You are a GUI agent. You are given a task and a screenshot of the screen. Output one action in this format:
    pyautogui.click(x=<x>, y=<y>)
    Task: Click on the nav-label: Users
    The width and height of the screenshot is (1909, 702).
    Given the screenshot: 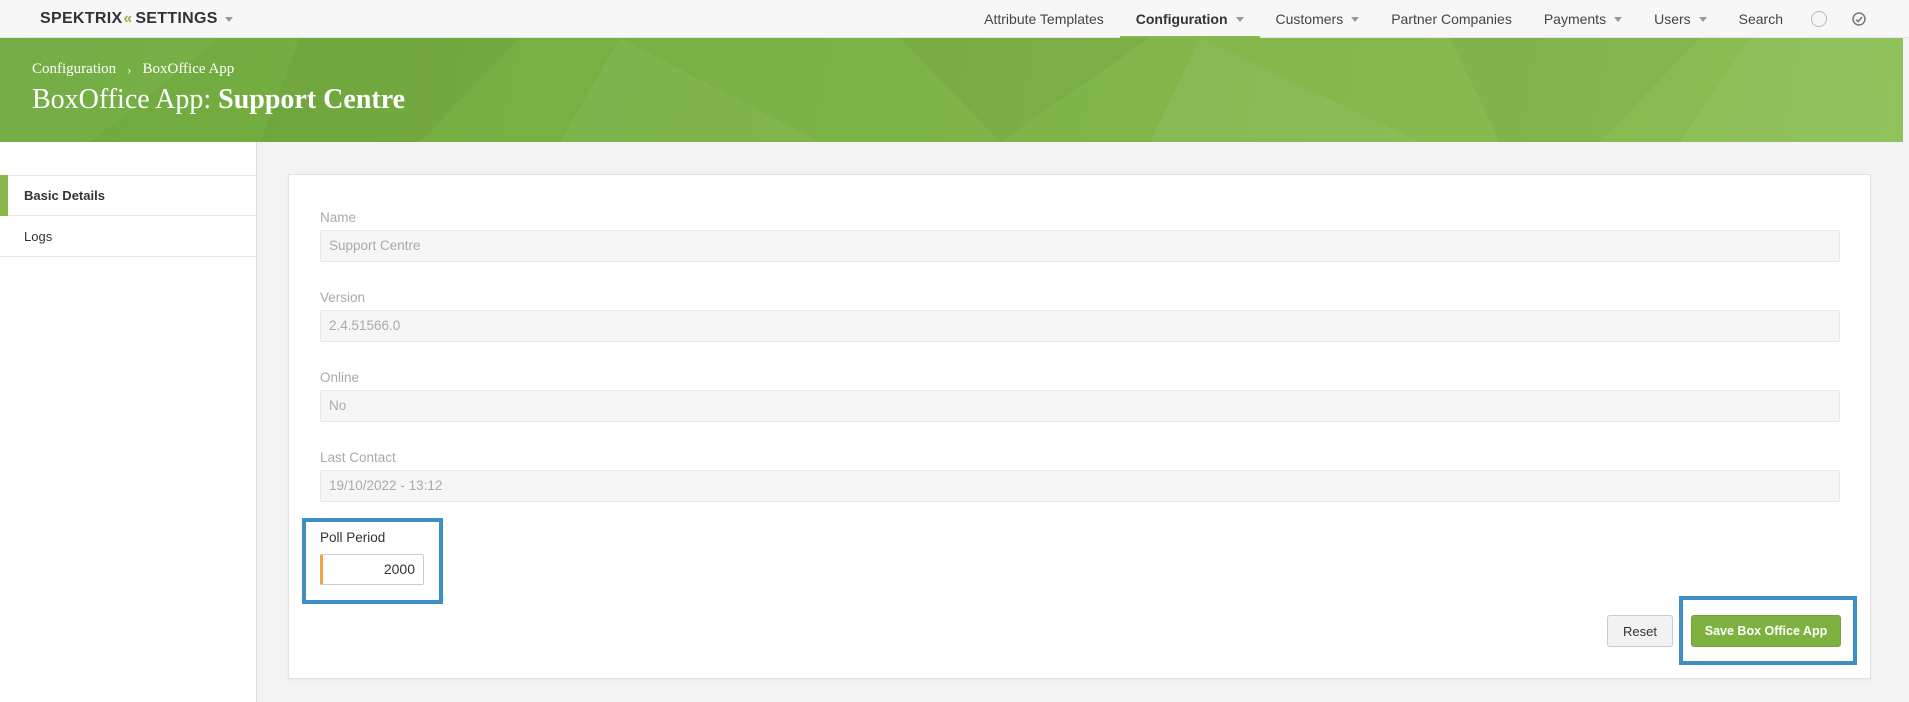 What is the action you would take?
    pyautogui.click(x=1672, y=19)
    